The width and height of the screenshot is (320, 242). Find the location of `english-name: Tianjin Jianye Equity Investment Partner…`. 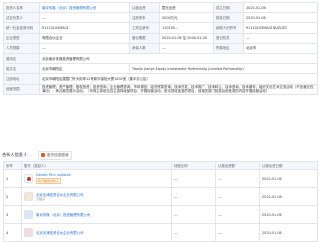

english-name: Tianjin Jianye Equity Investment Partner… is located at coordinates (223, 69).